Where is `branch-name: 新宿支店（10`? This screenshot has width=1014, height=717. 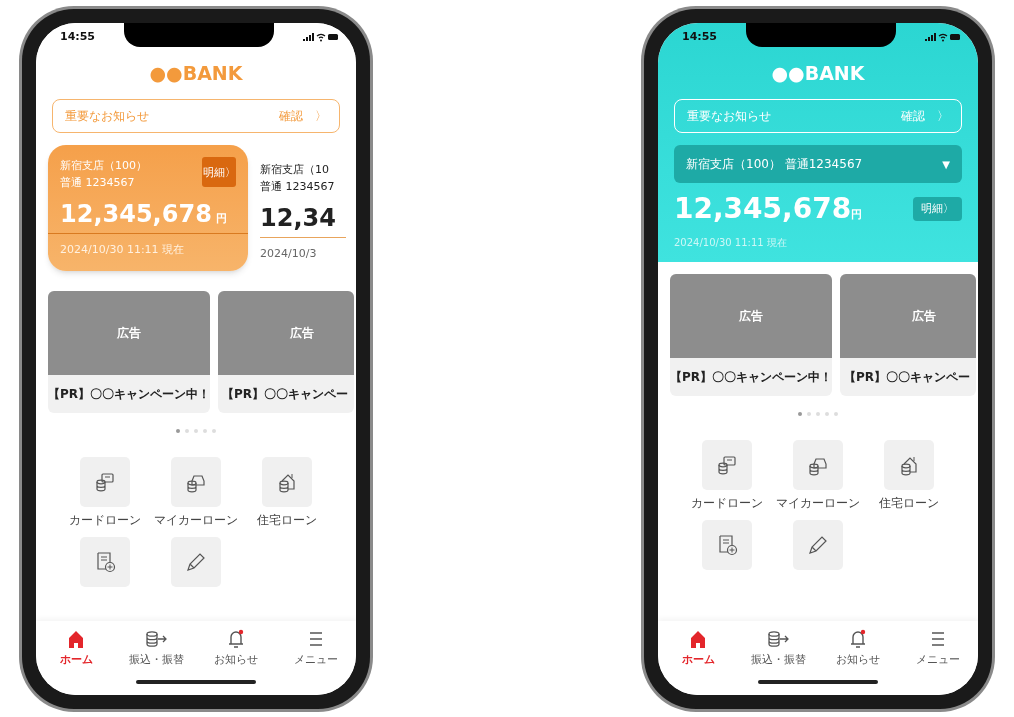
branch-name: 新宿支店（10 is located at coordinates (295, 170).